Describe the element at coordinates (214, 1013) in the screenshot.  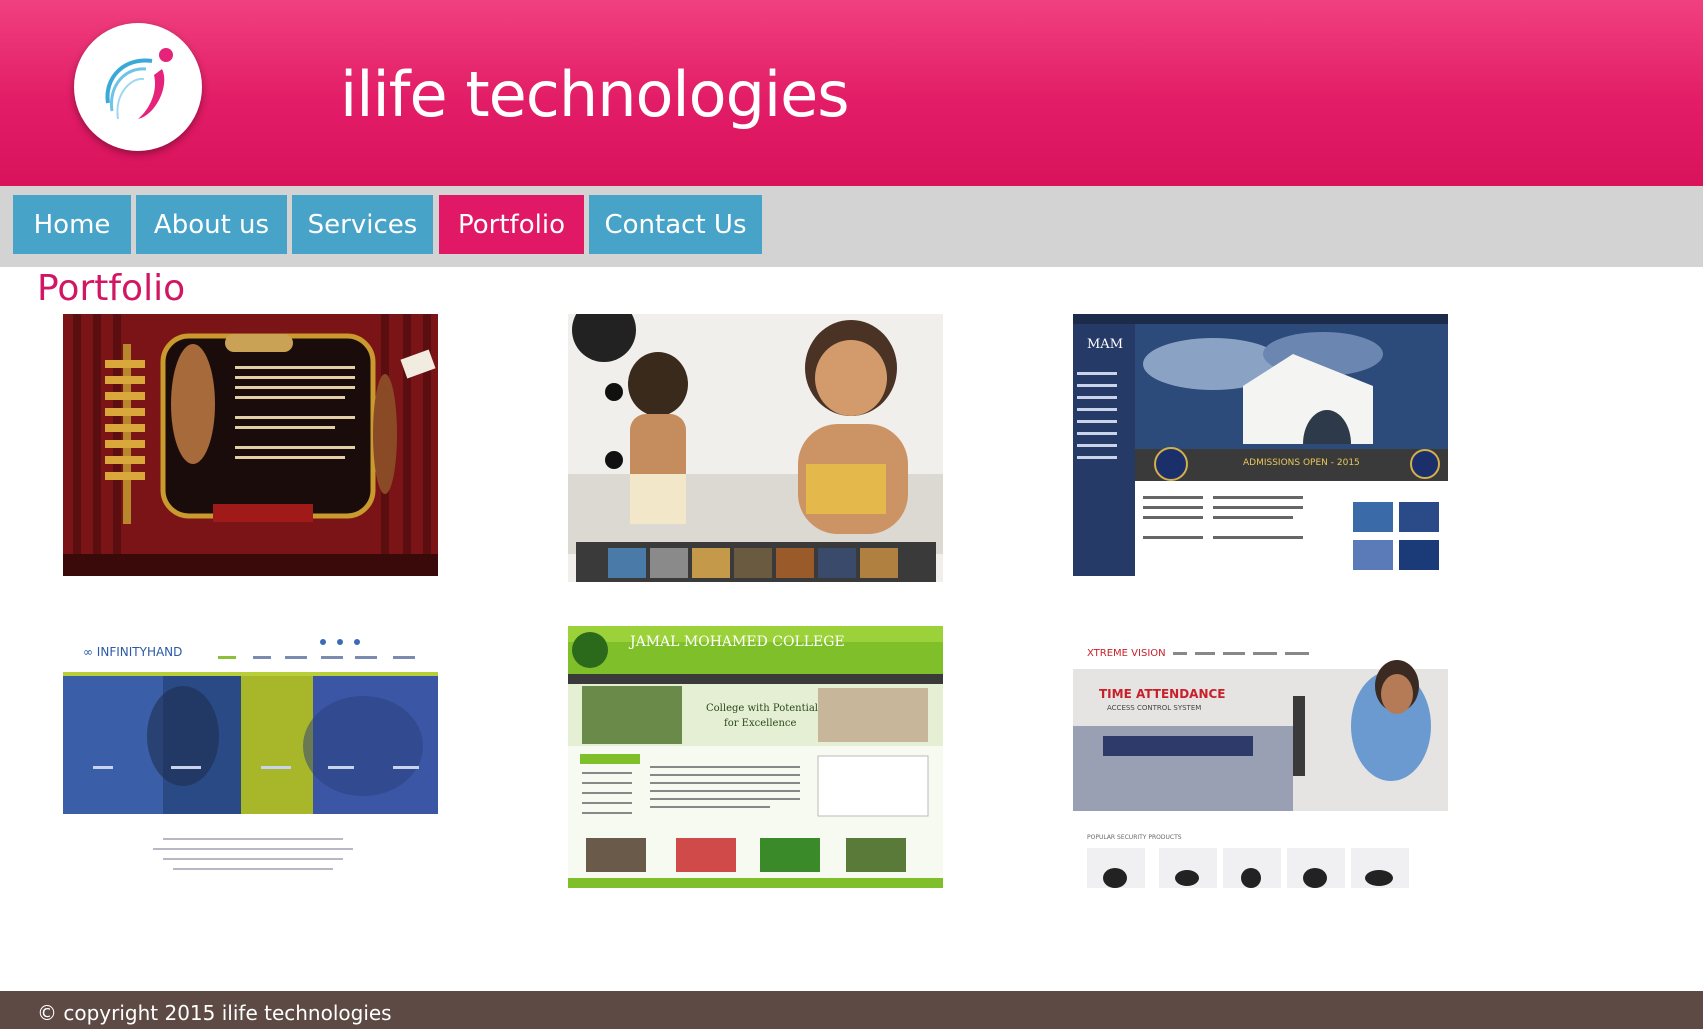
I see `copyright-text: © copyright 2015 ilife technologies` at that location.